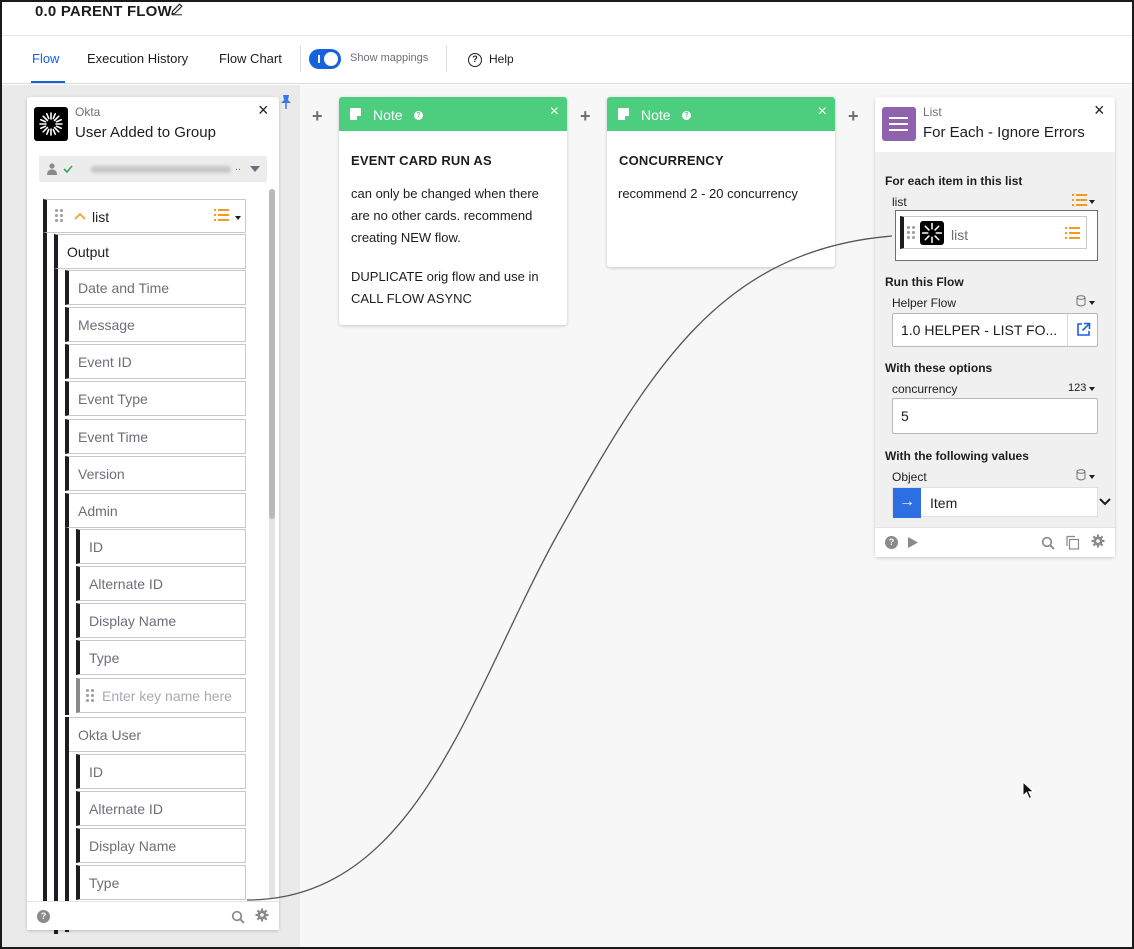 The image size is (1134, 949). What do you see at coordinates (286, 102) in the screenshot?
I see `pin-icon` at bounding box center [286, 102].